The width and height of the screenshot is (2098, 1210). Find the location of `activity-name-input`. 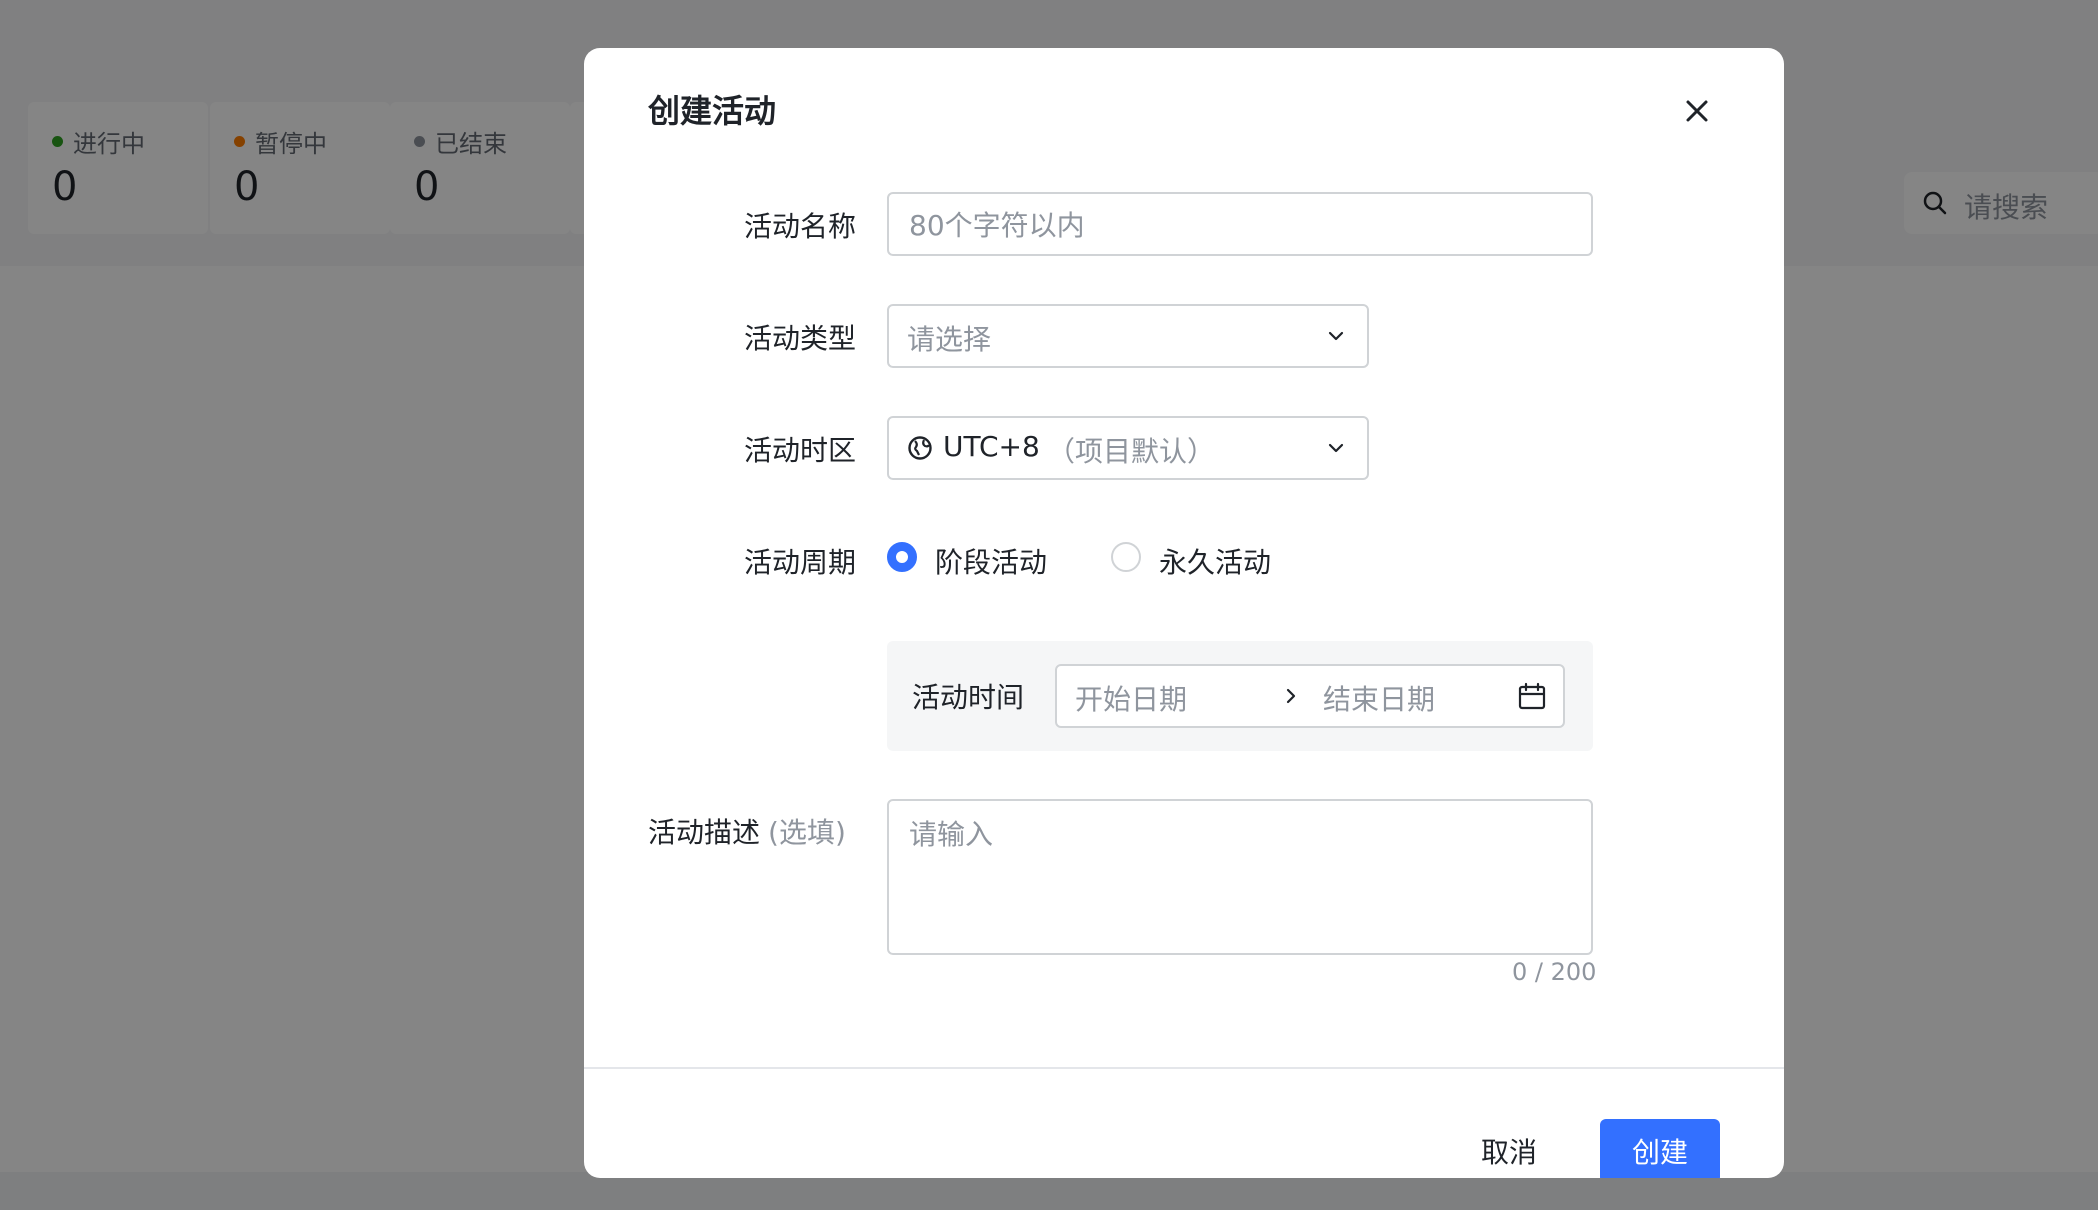

activity-name-input is located at coordinates (1239, 225).